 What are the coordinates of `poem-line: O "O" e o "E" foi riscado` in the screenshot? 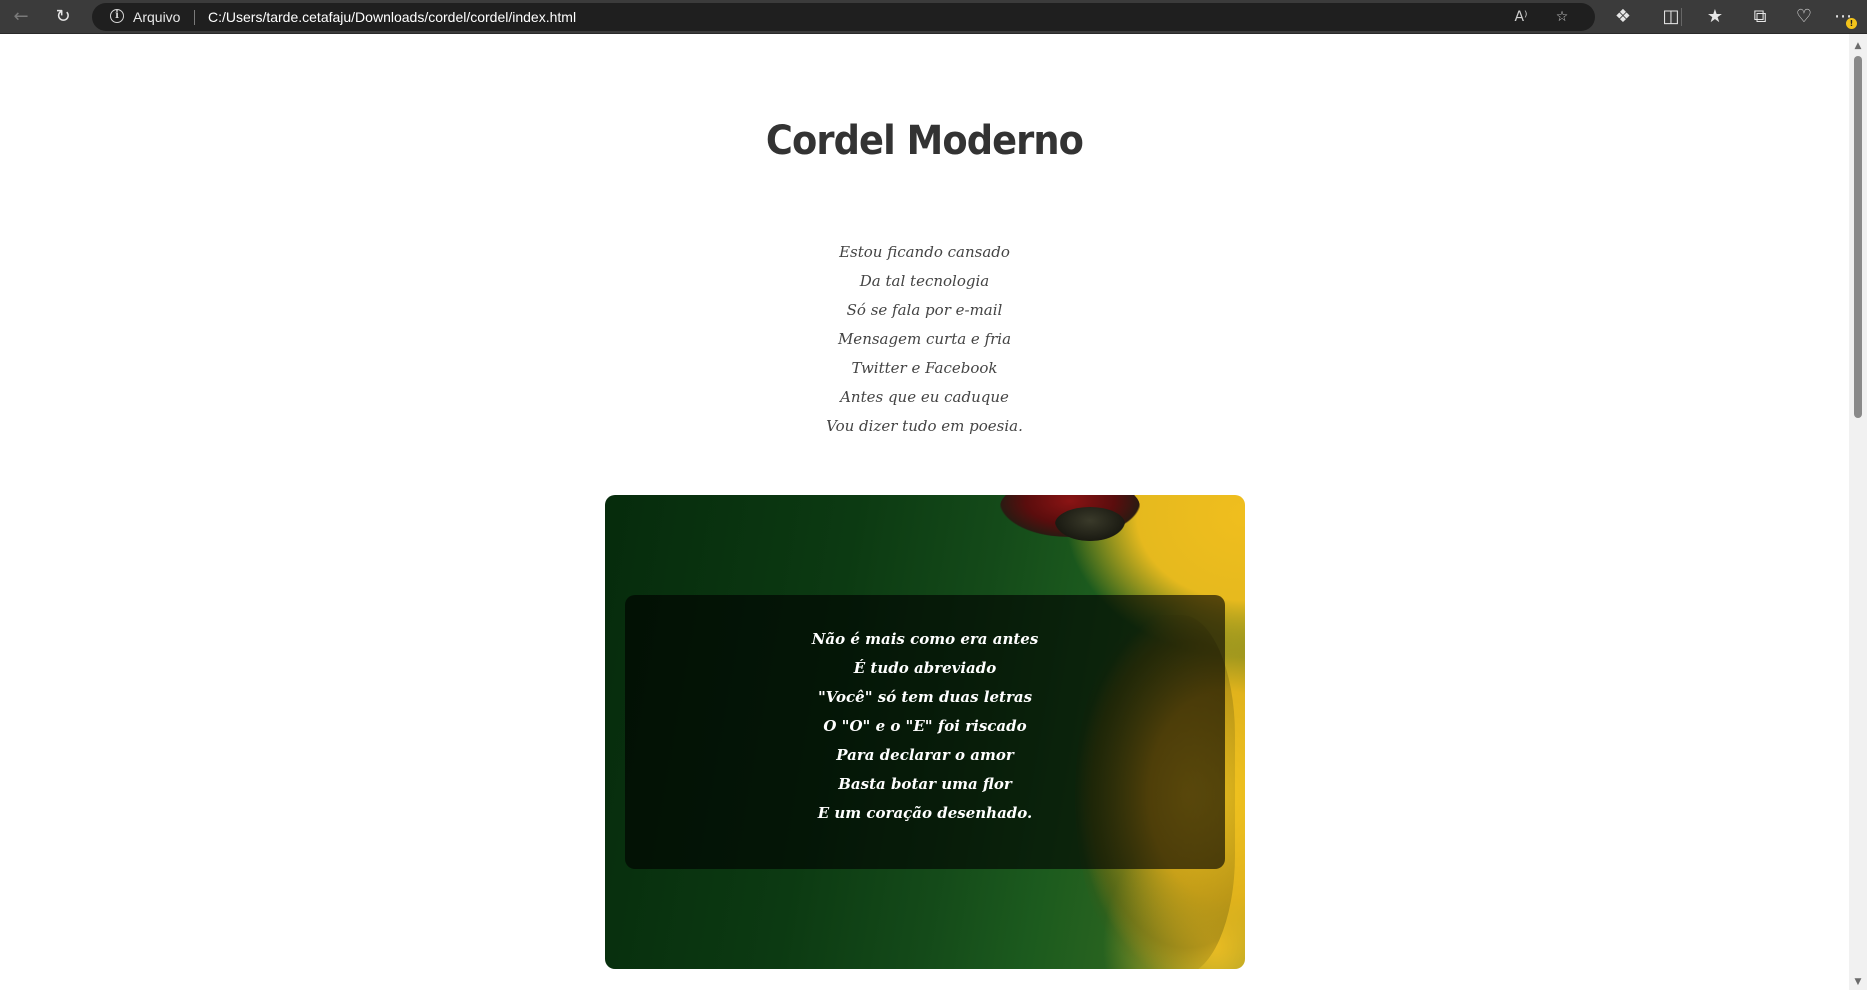 It's located at (925, 726).